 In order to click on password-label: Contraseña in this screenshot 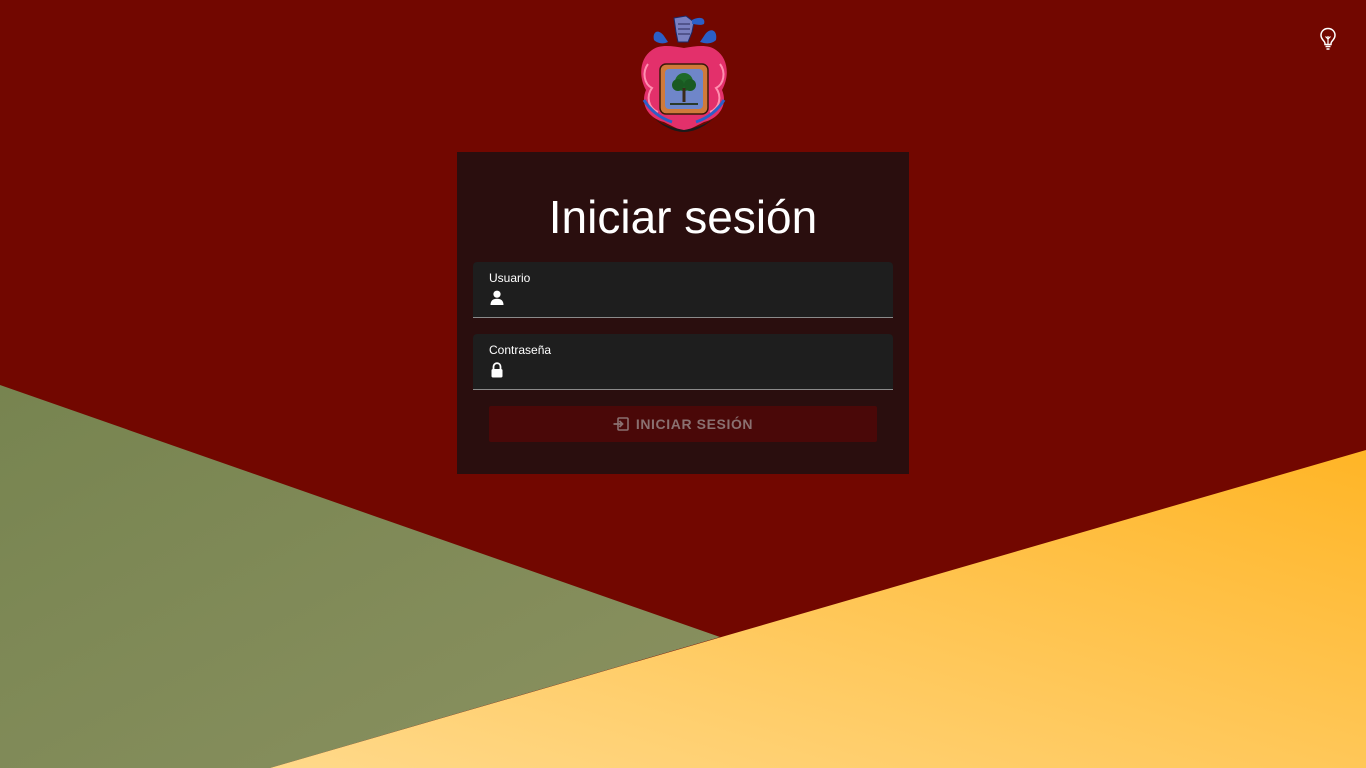, I will do `click(520, 350)`.